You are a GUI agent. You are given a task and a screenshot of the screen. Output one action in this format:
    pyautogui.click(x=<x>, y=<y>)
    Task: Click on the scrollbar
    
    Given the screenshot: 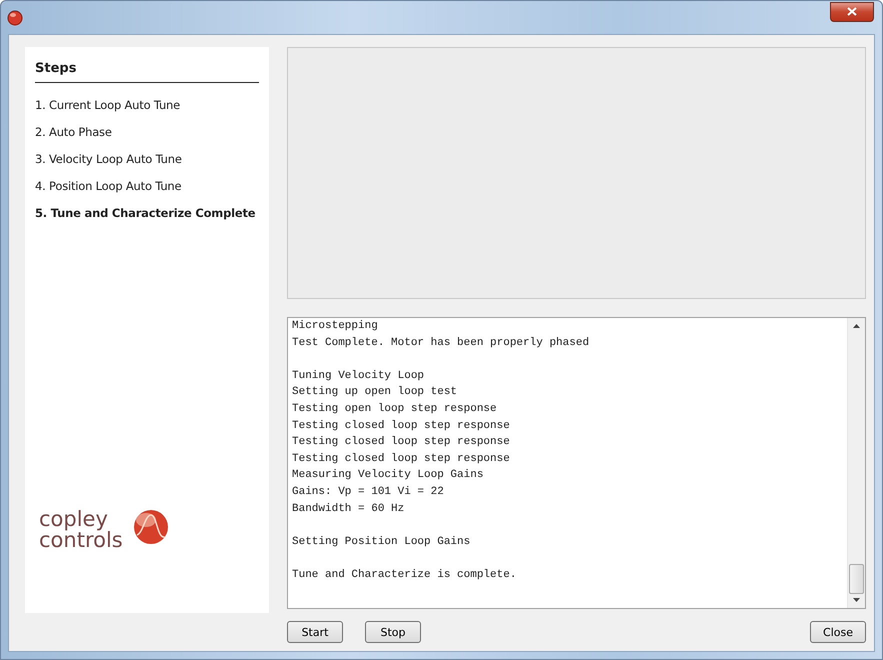 What is the action you would take?
    pyautogui.click(x=856, y=463)
    